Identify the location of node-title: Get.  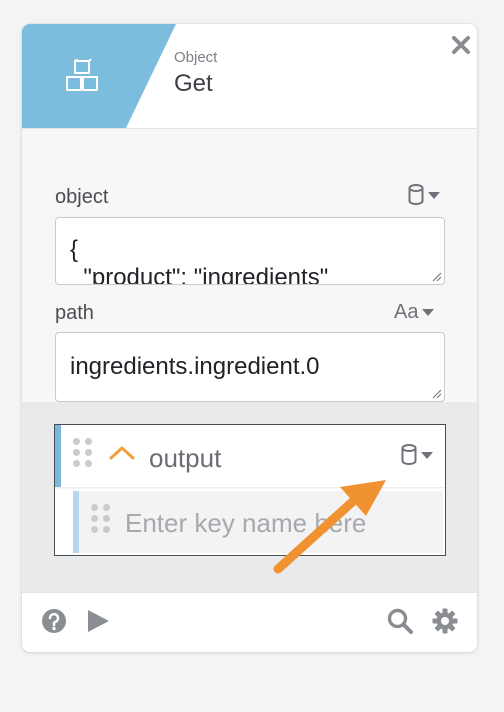
(193, 83).